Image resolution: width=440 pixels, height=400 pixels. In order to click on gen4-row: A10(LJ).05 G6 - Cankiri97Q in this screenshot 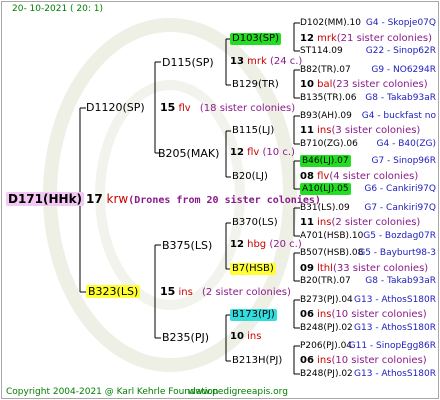, I will do `click(368, 189)`.